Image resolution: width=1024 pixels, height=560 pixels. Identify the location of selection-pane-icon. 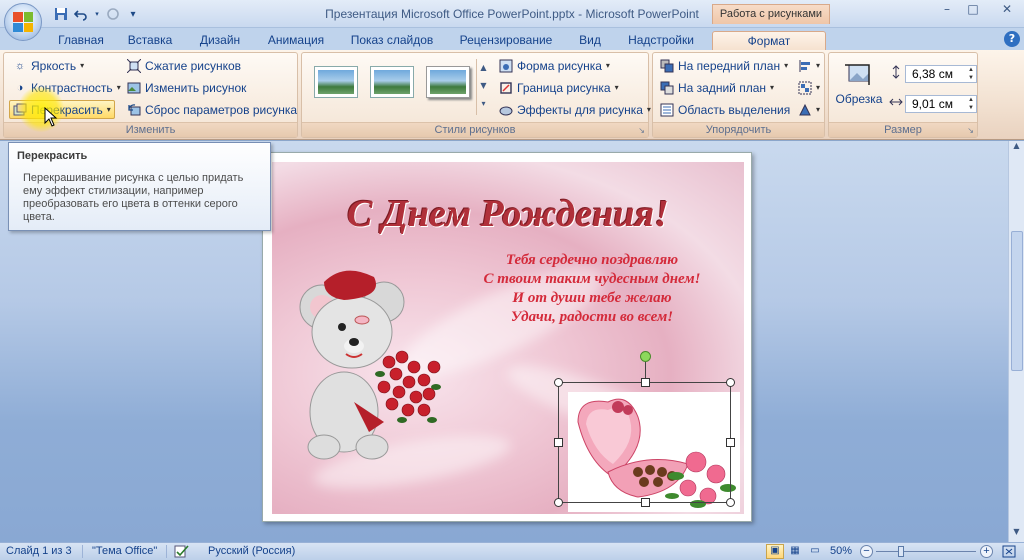
(667, 110).